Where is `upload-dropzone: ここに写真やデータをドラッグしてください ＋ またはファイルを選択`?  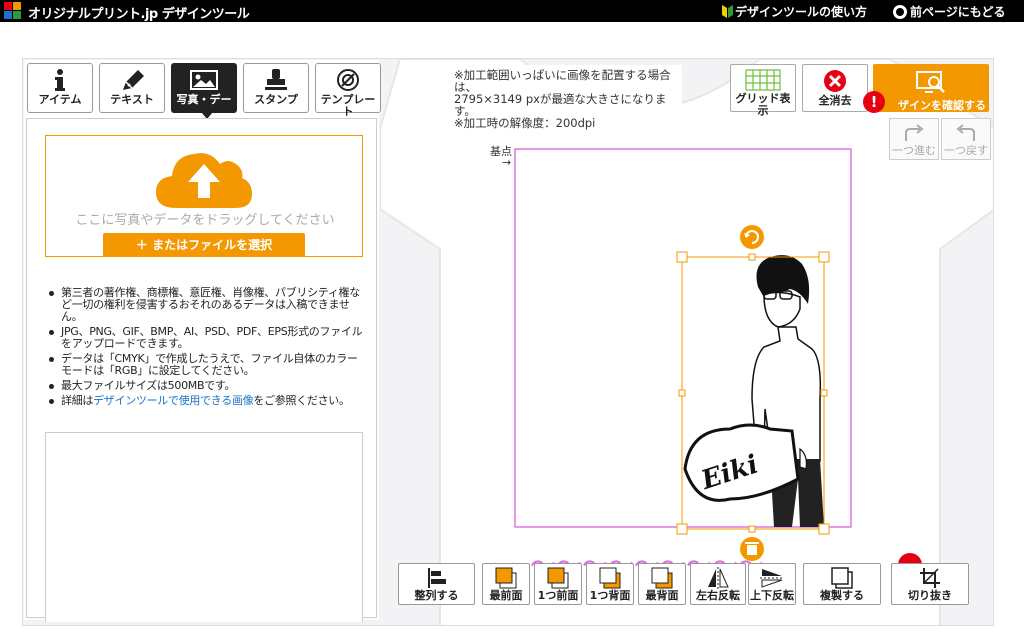
upload-dropzone: ここに写真やデータをドラッグしてください ＋ またはファイルを選択 is located at coordinates (204, 196).